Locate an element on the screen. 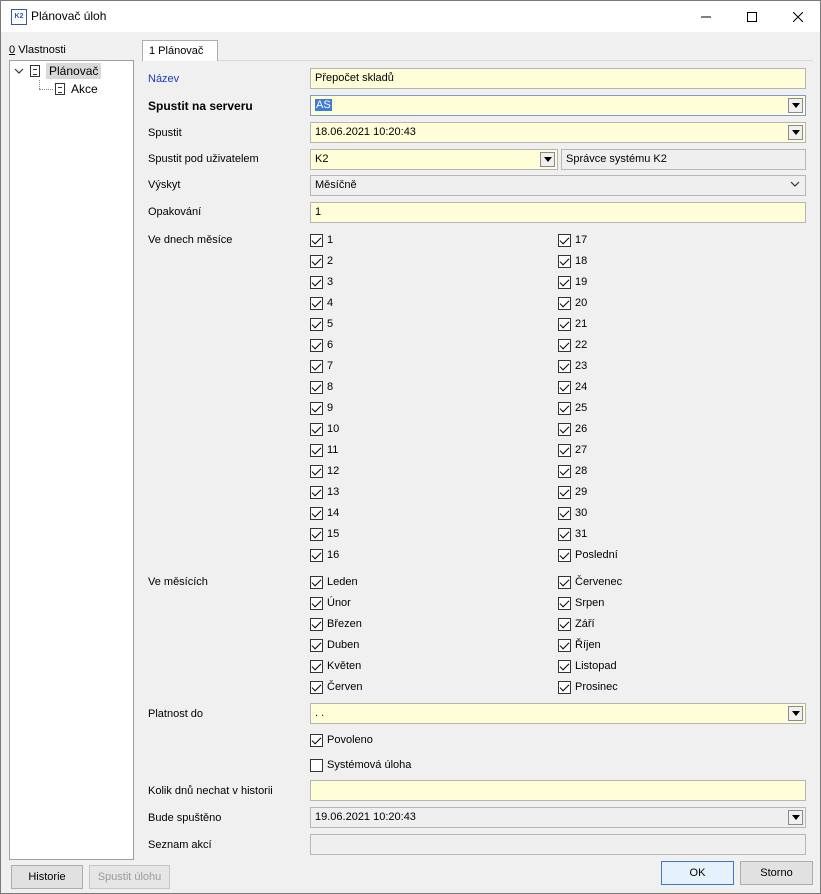  day-checkbox: 7 is located at coordinates (321, 366).